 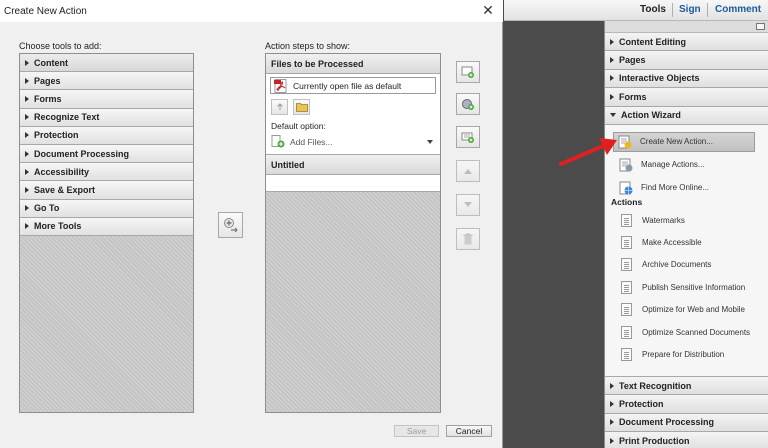 I want to click on close-icon: ✕, so click(x=488, y=10).